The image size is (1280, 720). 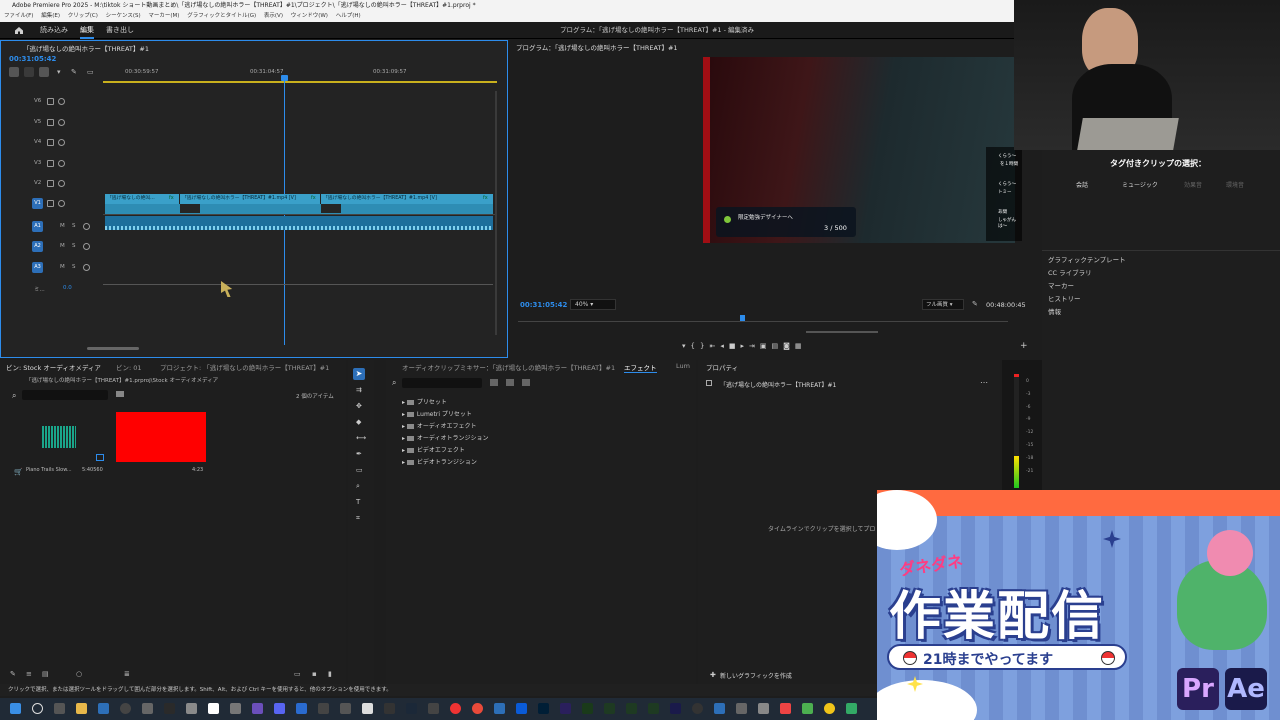 I want to click on new-bin-icon, so click(x=120, y=394).